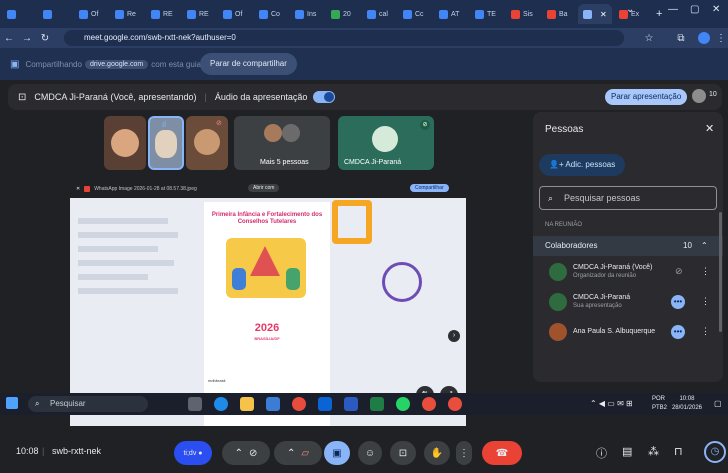 This screenshot has height=473, width=728. I want to click on stop-presentation-button: Parar apresentação, so click(646, 97).